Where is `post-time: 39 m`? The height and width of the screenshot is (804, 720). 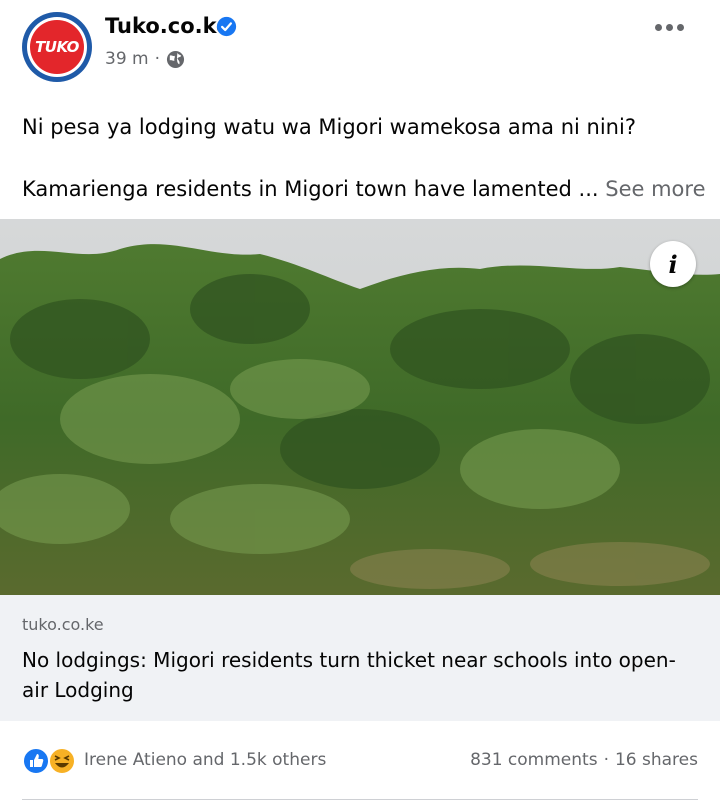
post-time: 39 m is located at coordinates (127, 59).